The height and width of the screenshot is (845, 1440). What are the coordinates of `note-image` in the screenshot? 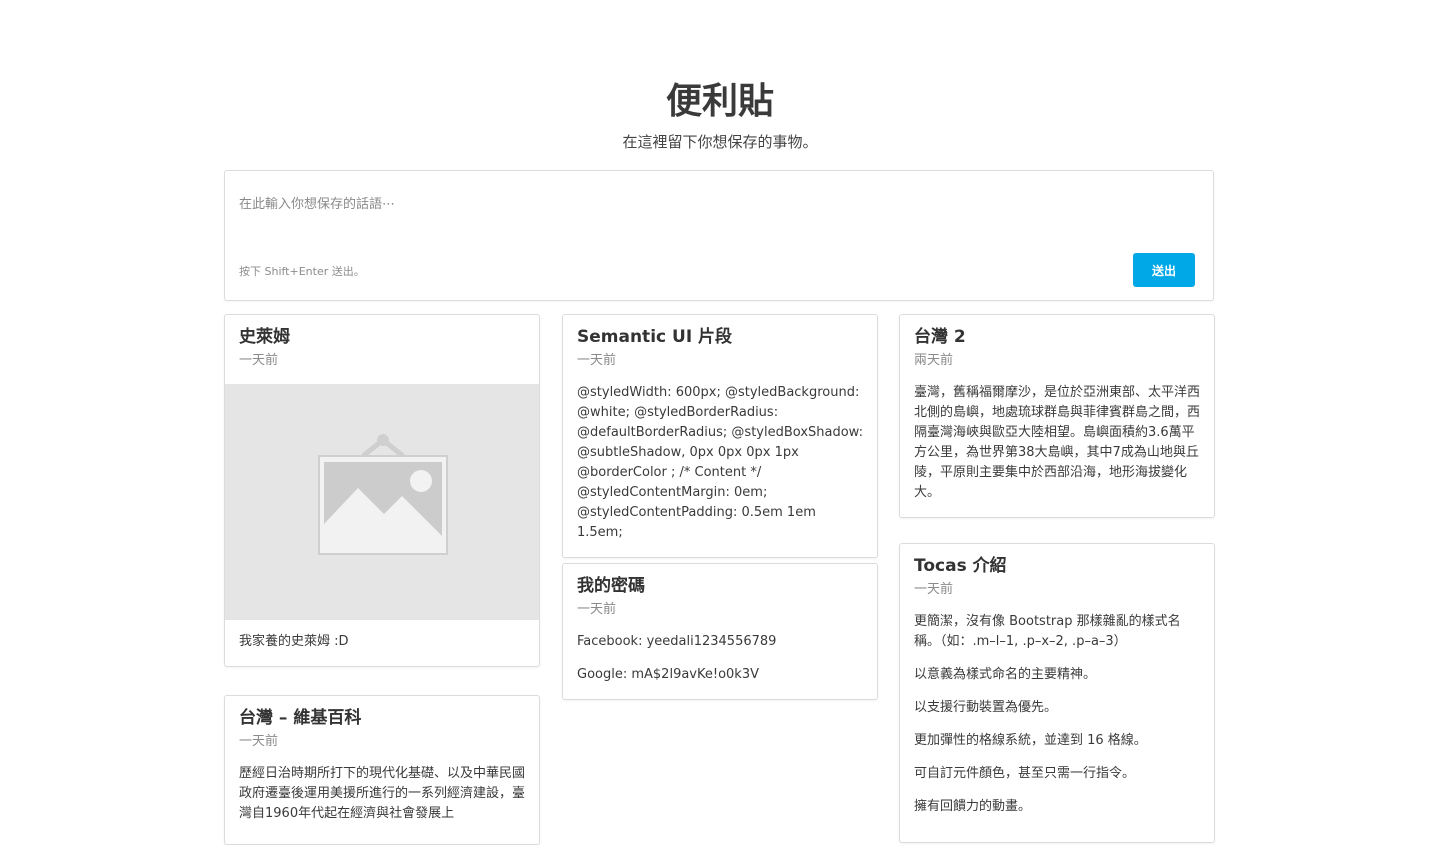 It's located at (382, 502).